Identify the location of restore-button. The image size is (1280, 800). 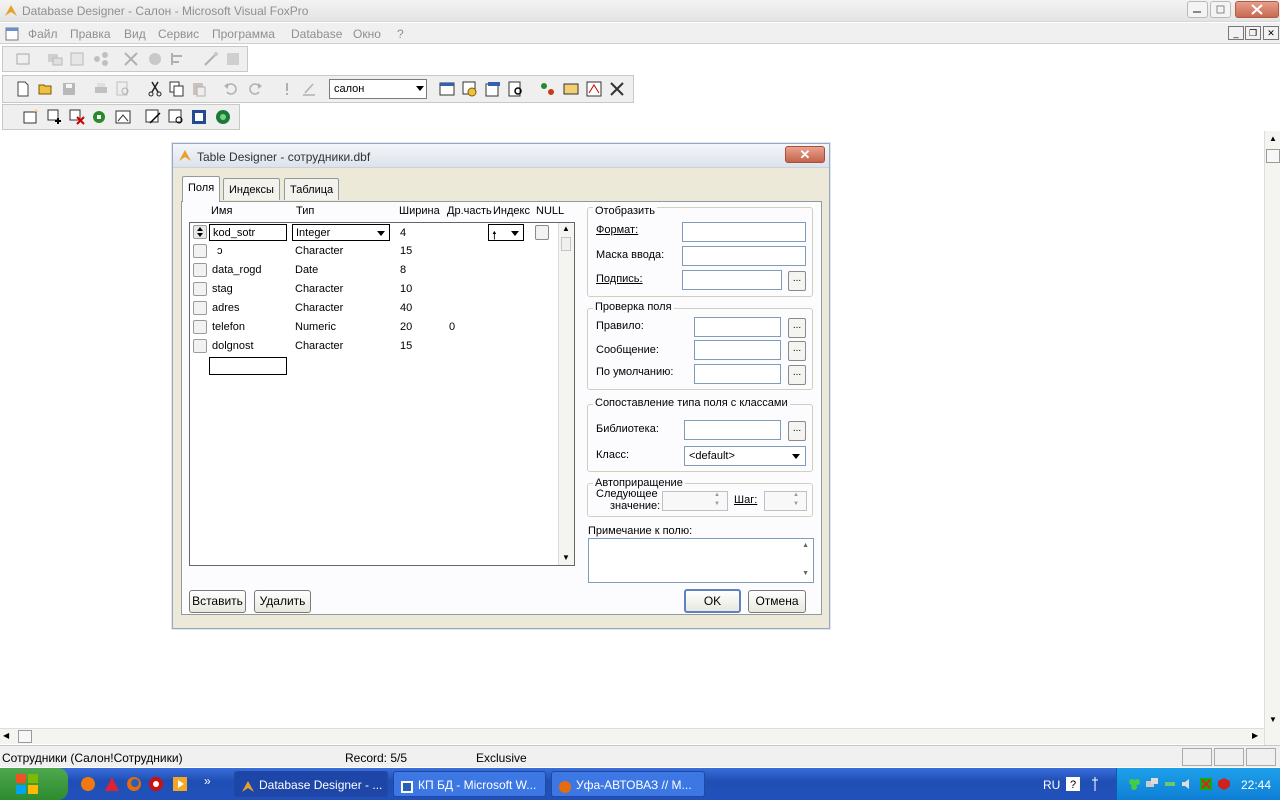
(1220, 9).